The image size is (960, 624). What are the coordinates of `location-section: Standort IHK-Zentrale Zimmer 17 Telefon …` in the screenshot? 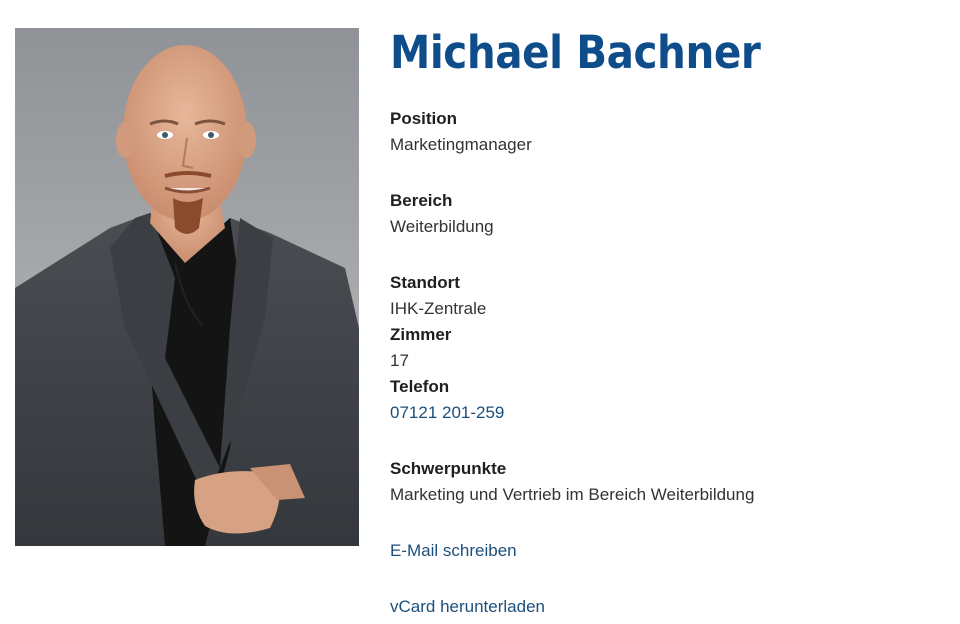 It's located at (447, 348).